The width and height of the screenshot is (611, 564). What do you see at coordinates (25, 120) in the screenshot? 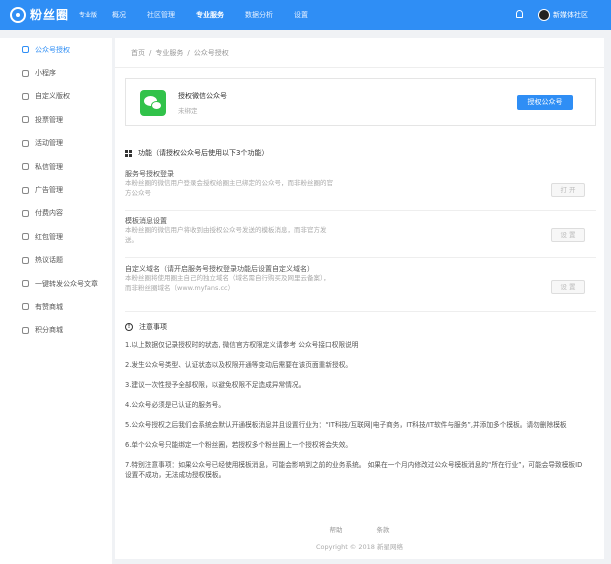
I see `vote-icon` at bounding box center [25, 120].